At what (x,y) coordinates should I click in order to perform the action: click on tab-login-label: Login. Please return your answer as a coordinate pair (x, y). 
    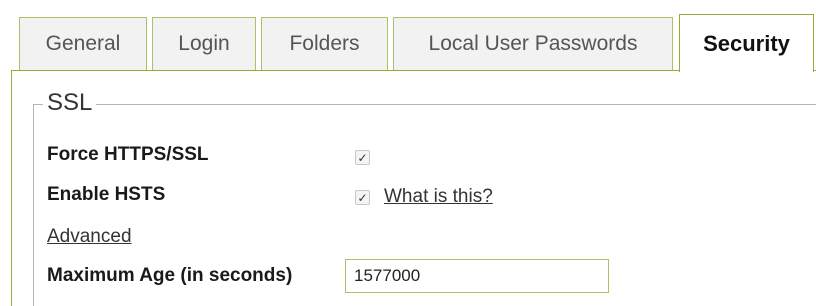
    Looking at the image, I should click on (204, 43).